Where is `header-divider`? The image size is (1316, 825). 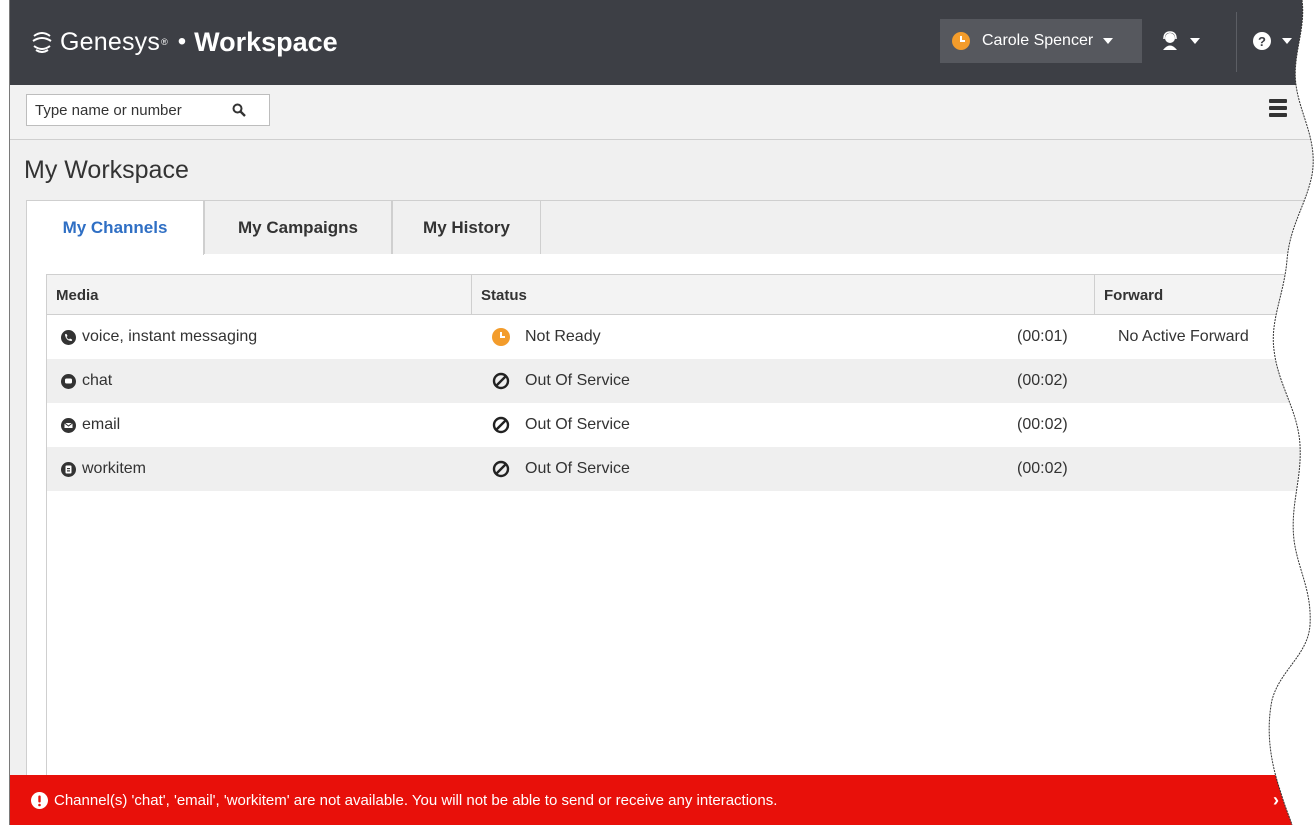
header-divider is located at coordinates (1236, 42).